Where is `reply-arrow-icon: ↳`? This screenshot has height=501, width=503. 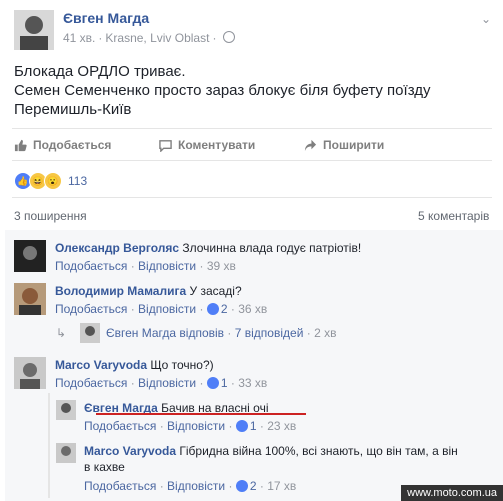 reply-arrow-icon: ↳ is located at coordinates (61, 333).